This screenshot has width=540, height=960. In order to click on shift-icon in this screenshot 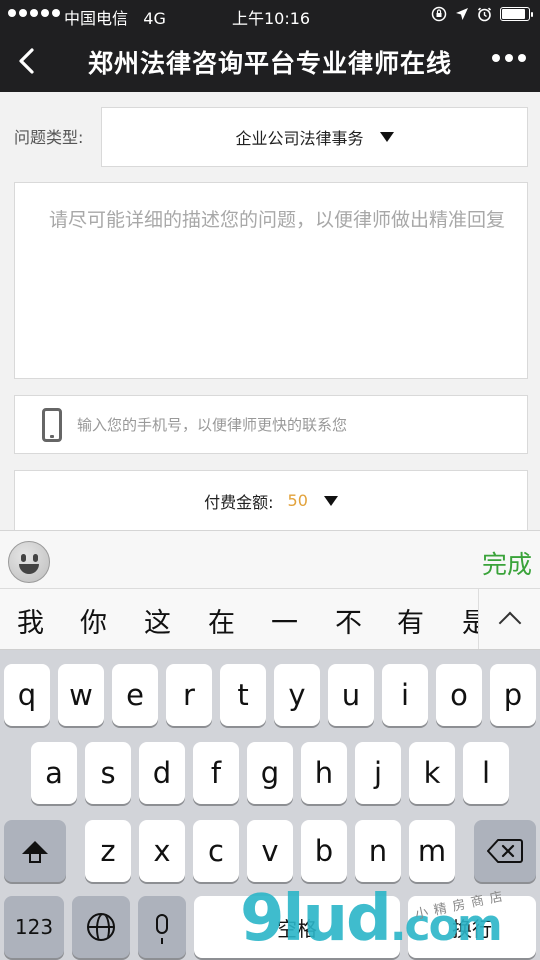, I will do `click(35, 851)`.